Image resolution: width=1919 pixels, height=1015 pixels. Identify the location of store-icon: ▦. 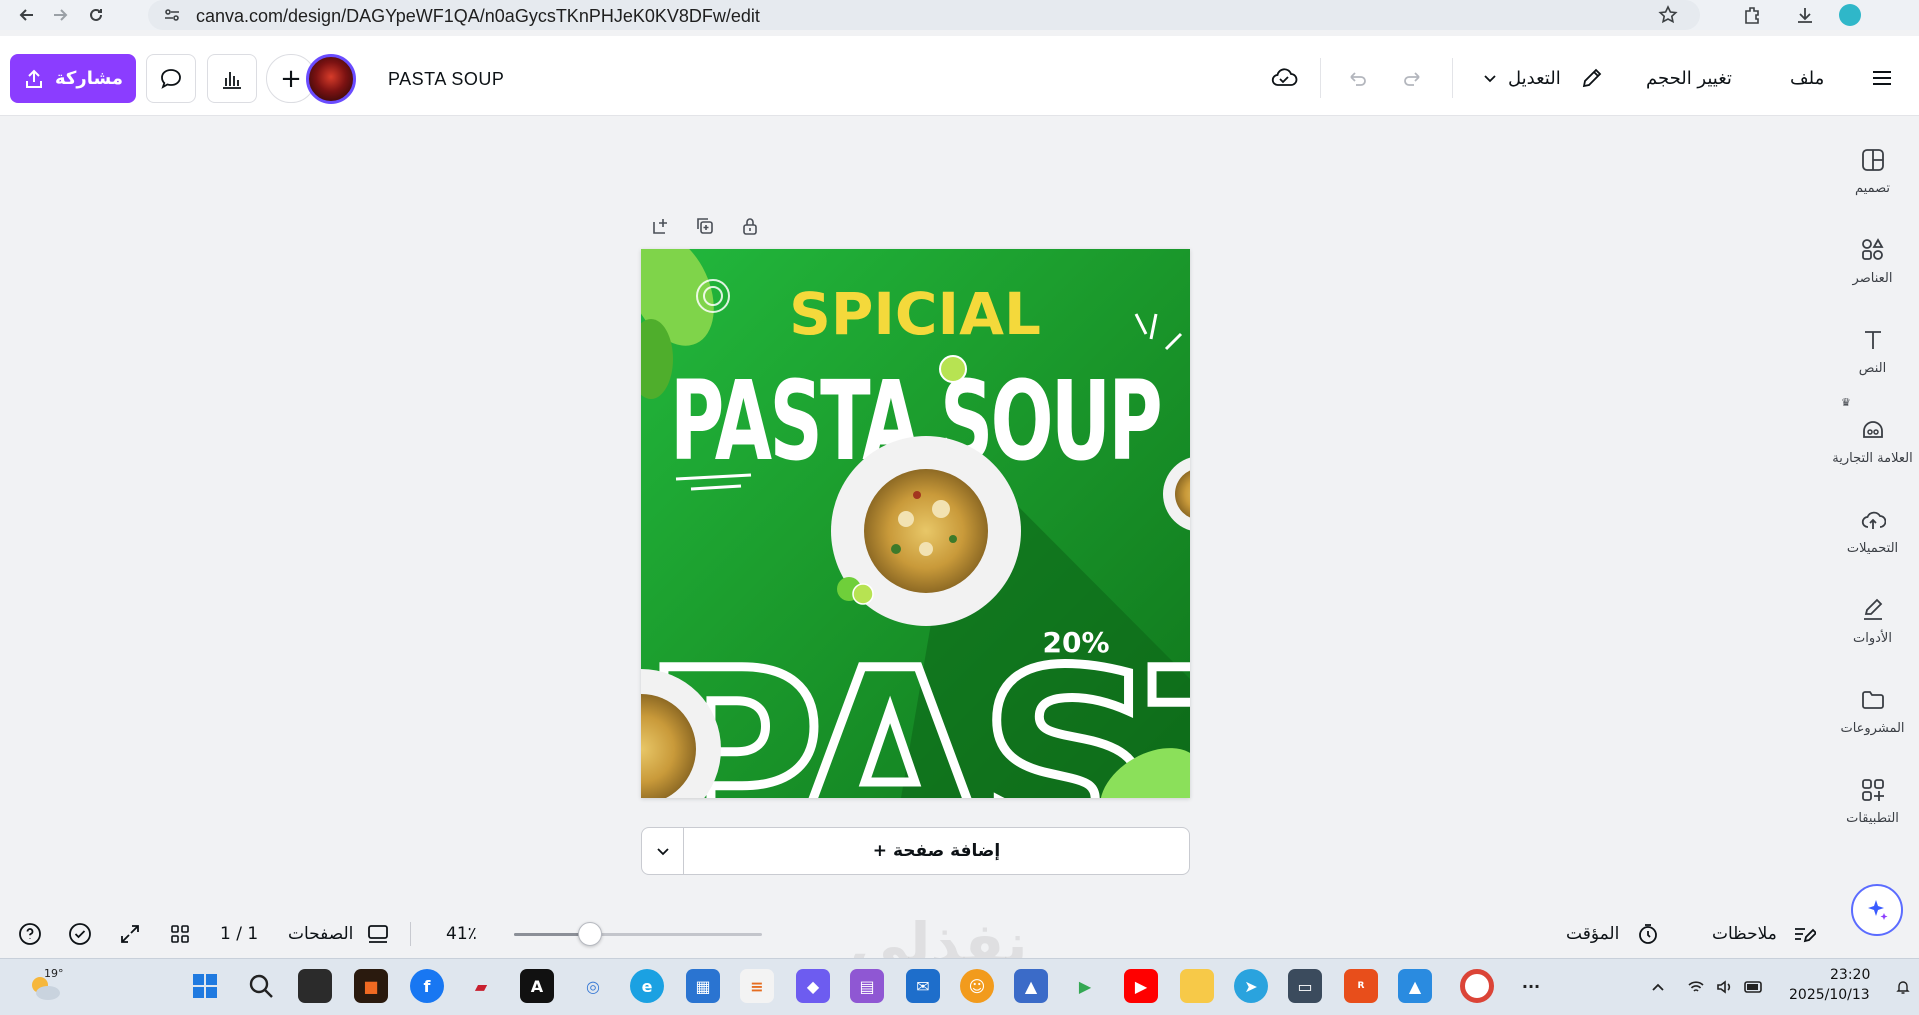
(703, 986).